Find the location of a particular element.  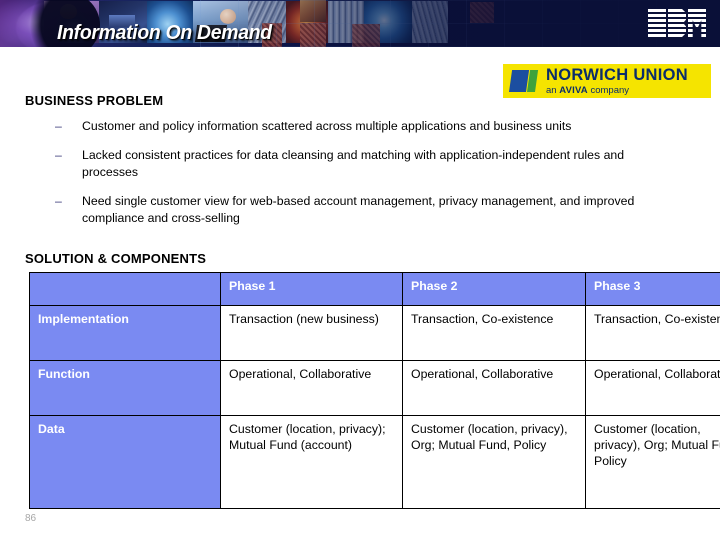

tagline-suffix: company is located at coordinates (608, 90).